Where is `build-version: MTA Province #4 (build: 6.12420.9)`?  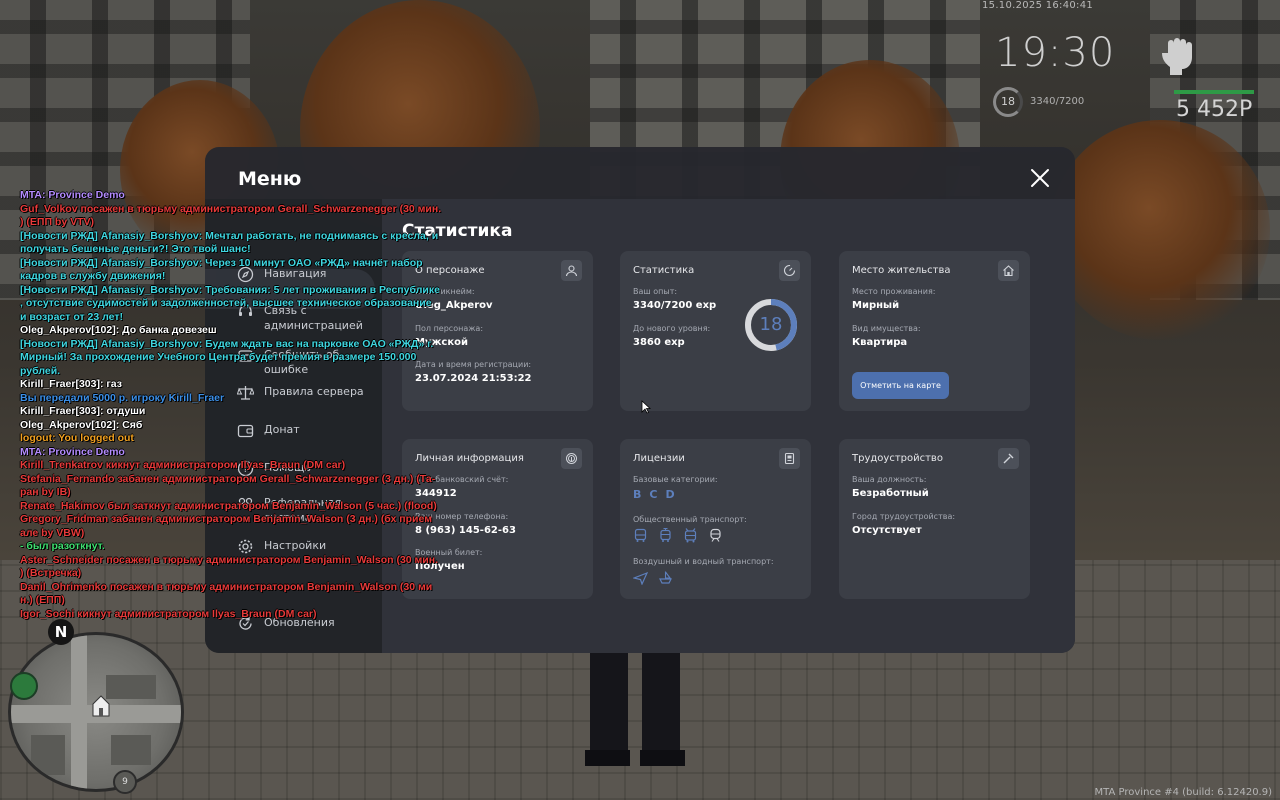
build-version: MTA Province #4 (build: 6.12420.9) is located at coordinates (1183, 792).